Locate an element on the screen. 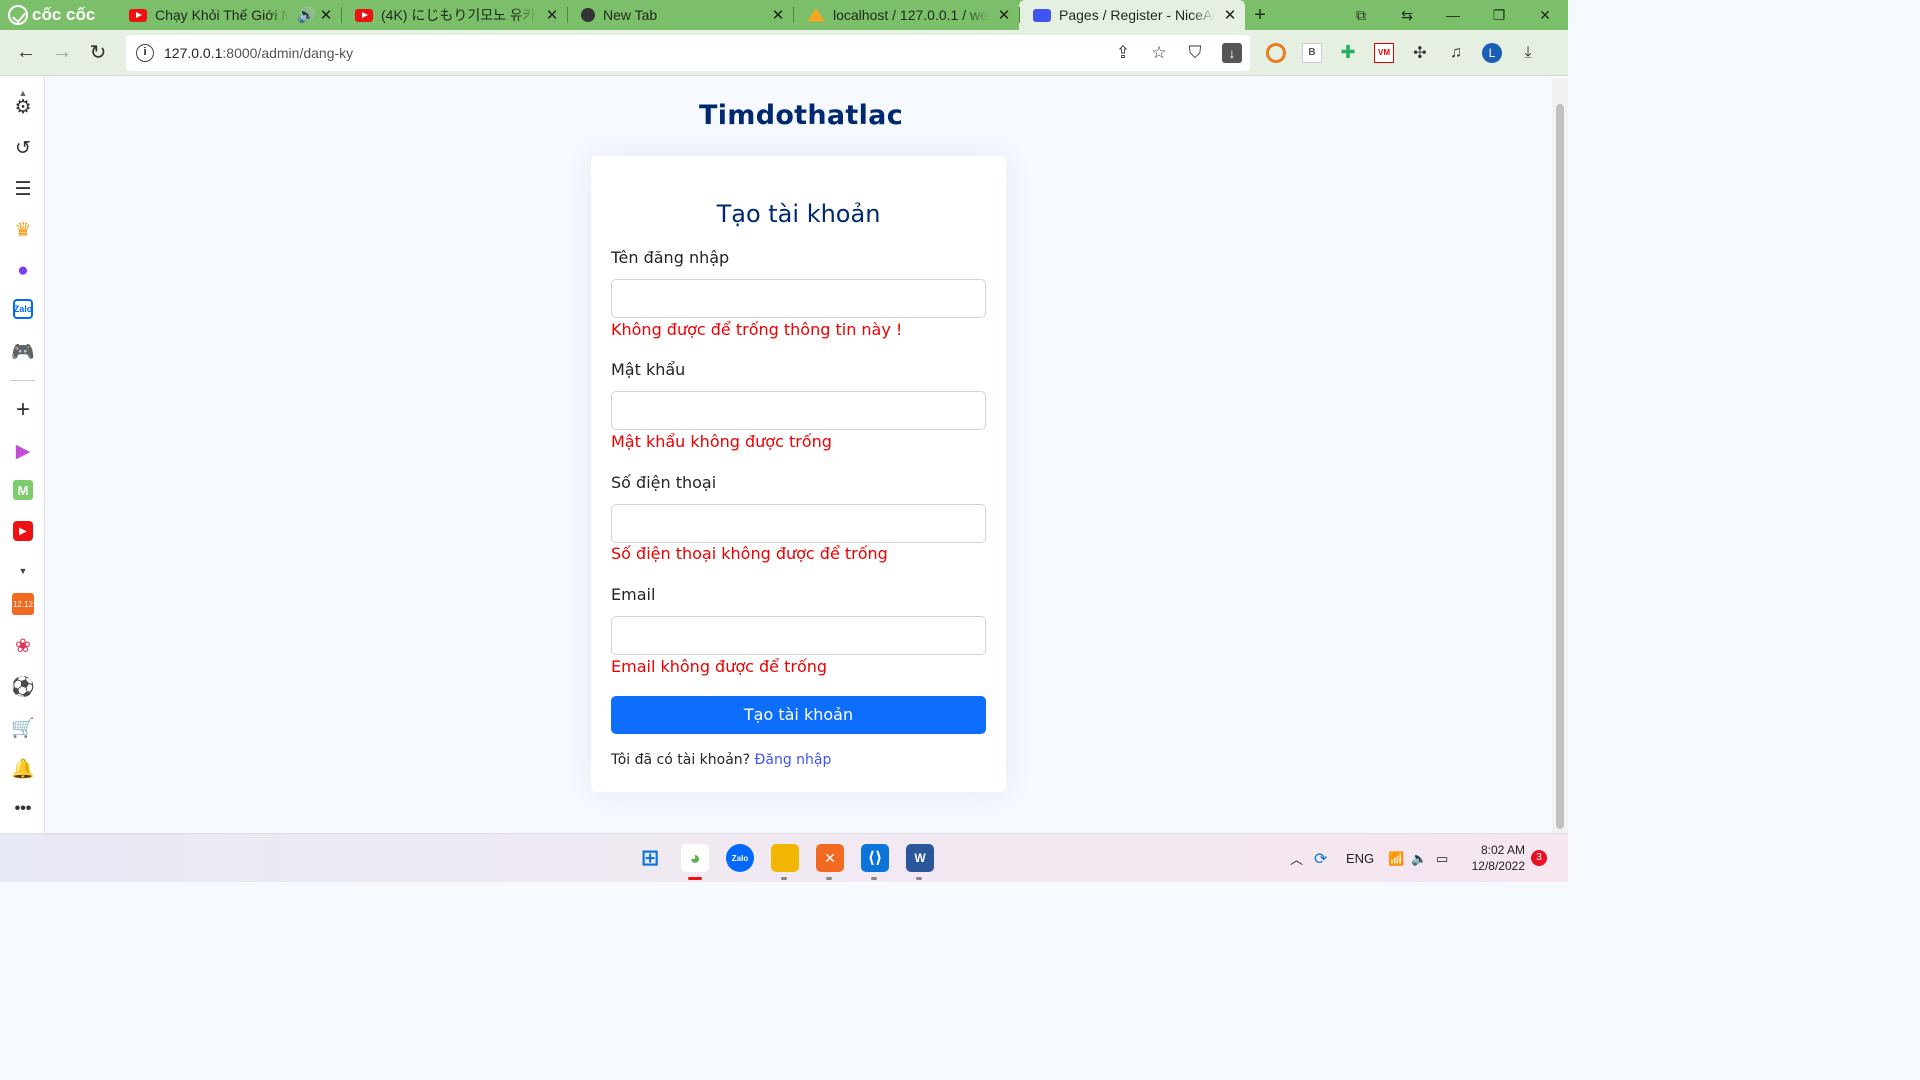  football-icon: ⚽ is located at coordinates (23, 687).